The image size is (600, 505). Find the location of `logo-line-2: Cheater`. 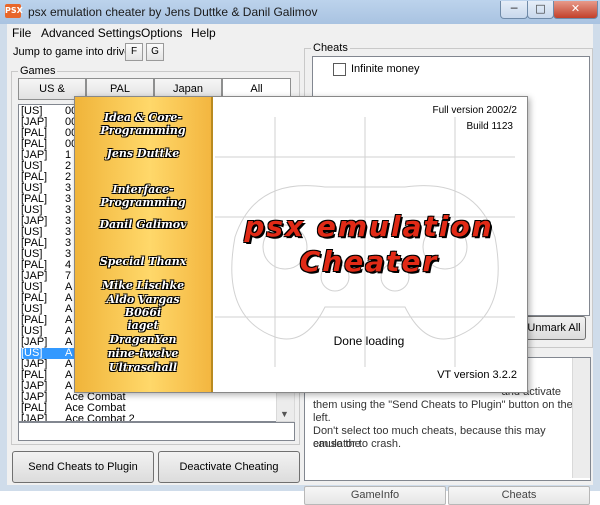

logo-line-2: Cheater is located at coordinates (369, 261).